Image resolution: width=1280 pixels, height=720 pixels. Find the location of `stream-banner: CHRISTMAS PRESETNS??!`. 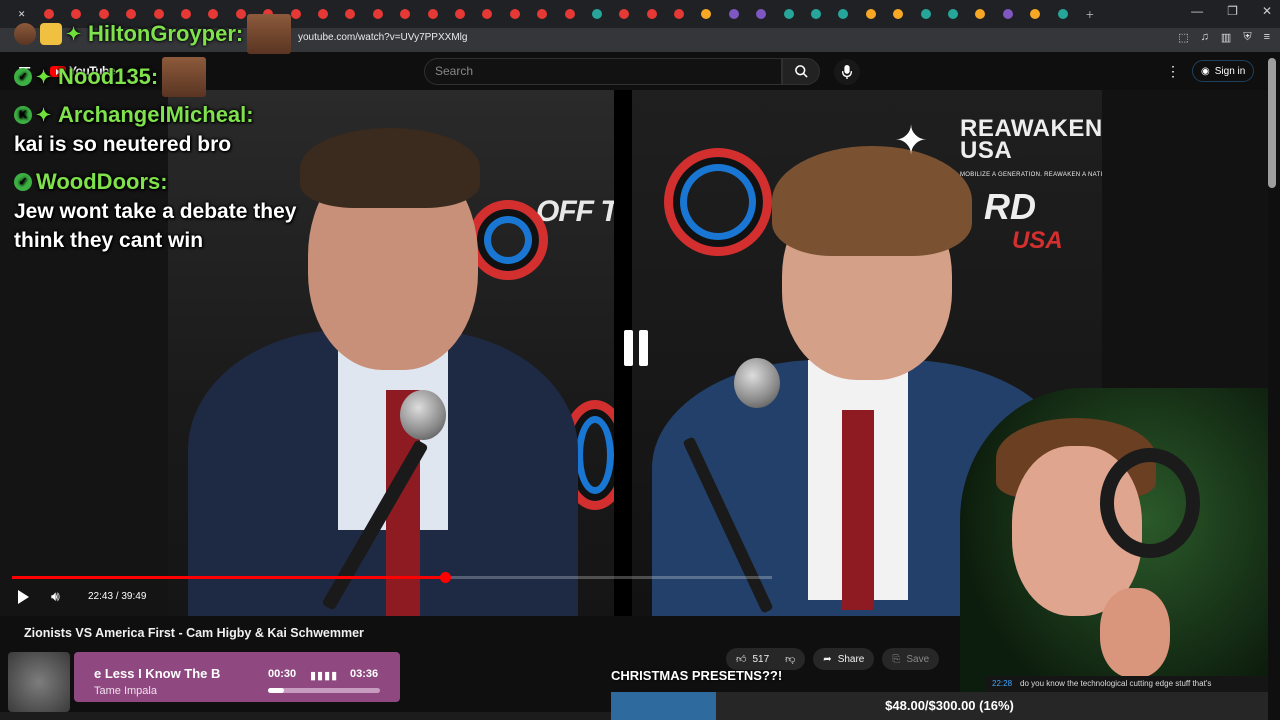

stream-banner: CHRISTMAS PRESETNS??! is located at coordinates (697, 675).